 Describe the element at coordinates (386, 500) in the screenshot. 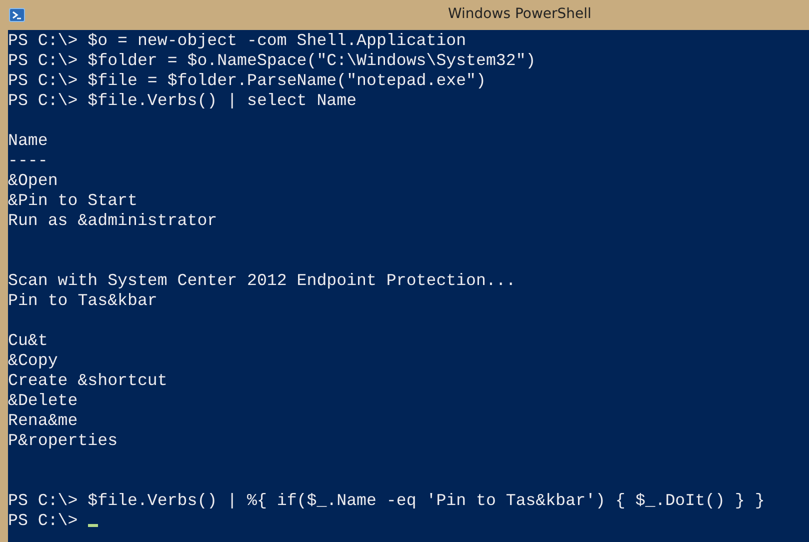

I see `console-command-line: PS C:\> $file.Verbs() | %{ if($_.Name -eq 'Pin to Tas&kbar') { $_.DoIt() } }` at that location.